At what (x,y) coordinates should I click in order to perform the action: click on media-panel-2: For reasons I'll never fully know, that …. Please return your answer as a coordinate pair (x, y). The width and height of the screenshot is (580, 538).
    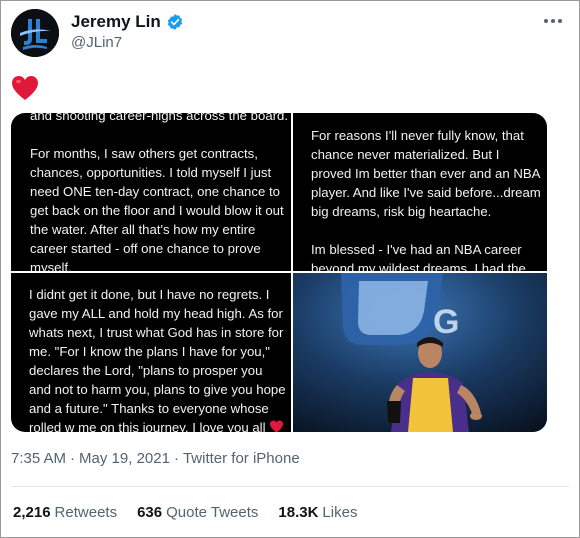
    Looking at the image, I should click on (420, 192).